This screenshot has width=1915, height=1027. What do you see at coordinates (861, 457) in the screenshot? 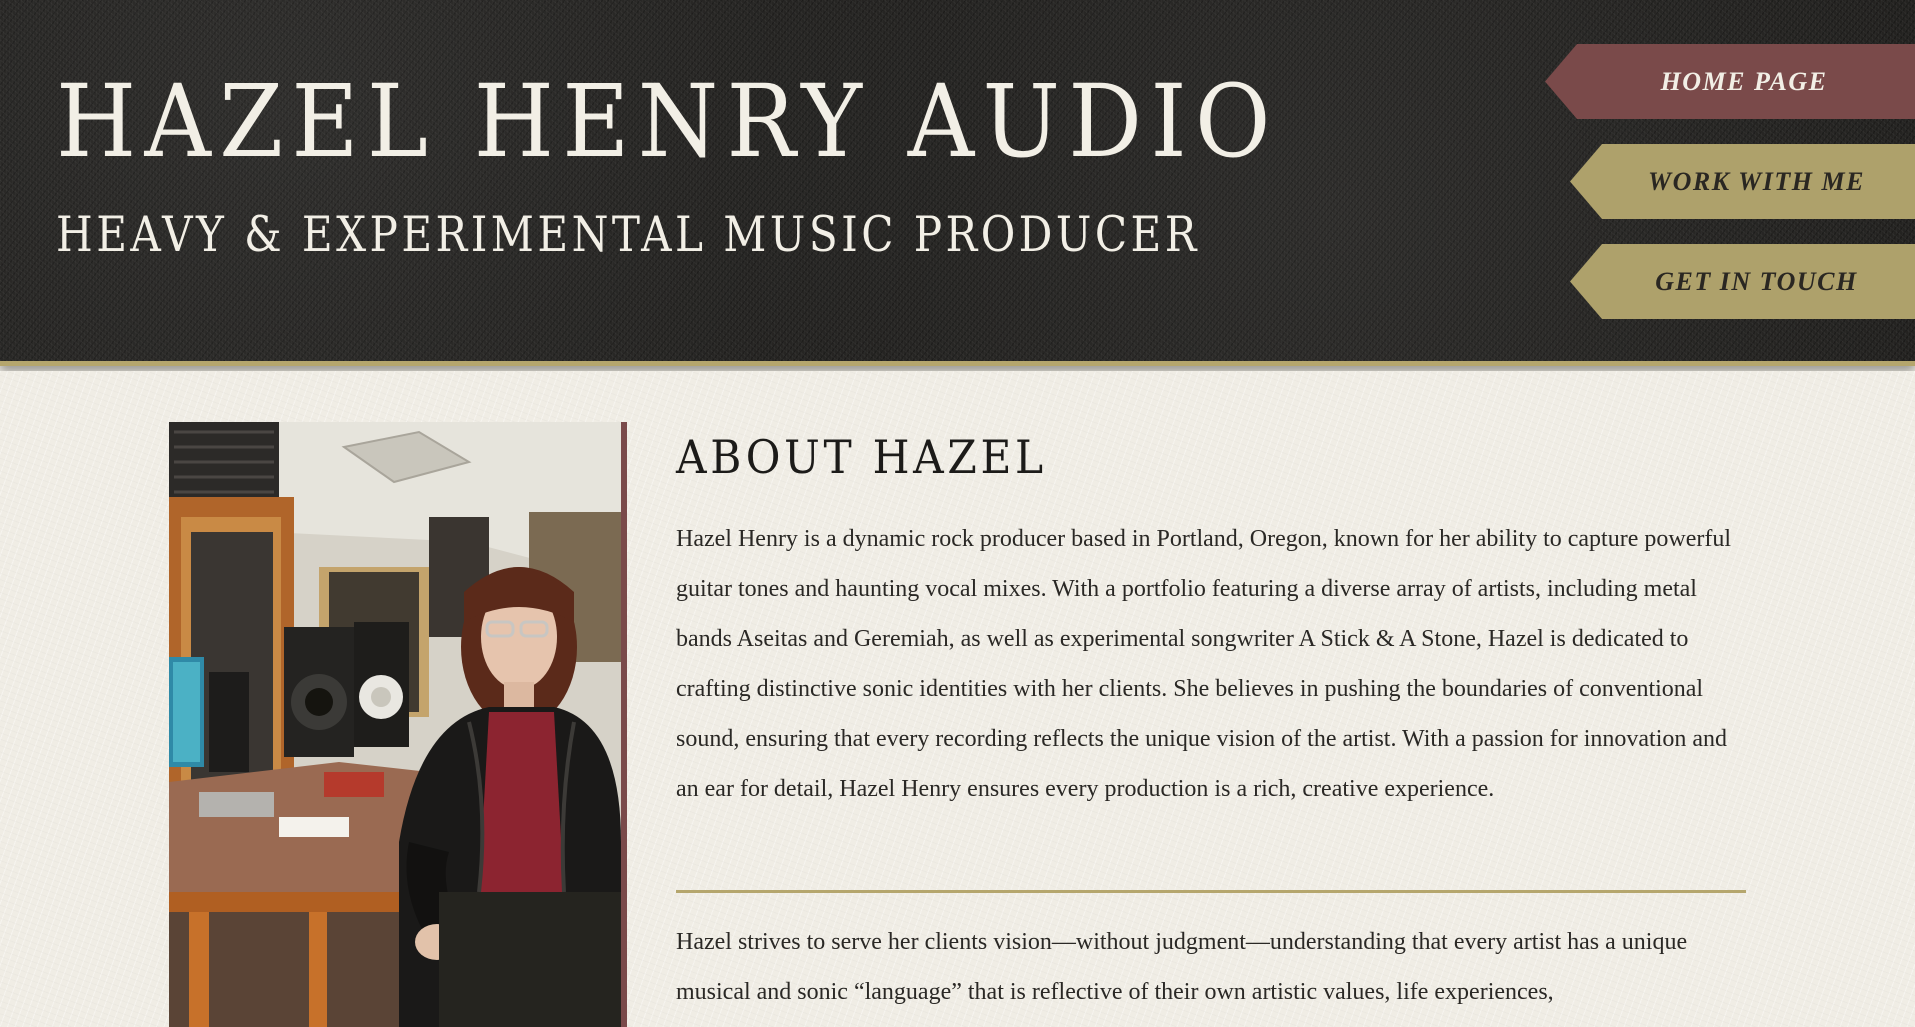
I see `about-heading: ABOUT HAZEL` at bounding box center [861, 457].